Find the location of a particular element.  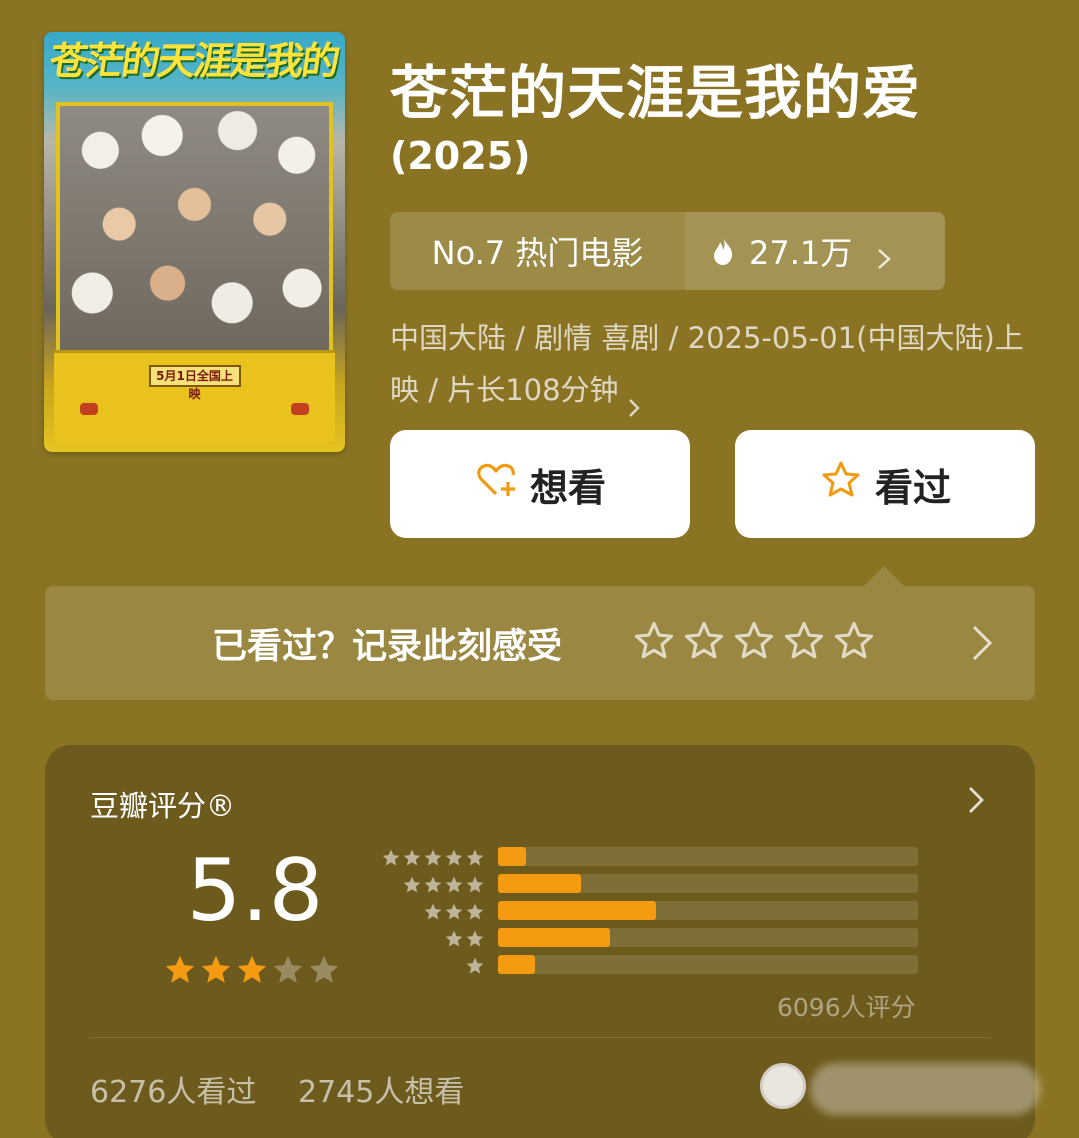

rating-input-stars is located at coordinates (754, 643).